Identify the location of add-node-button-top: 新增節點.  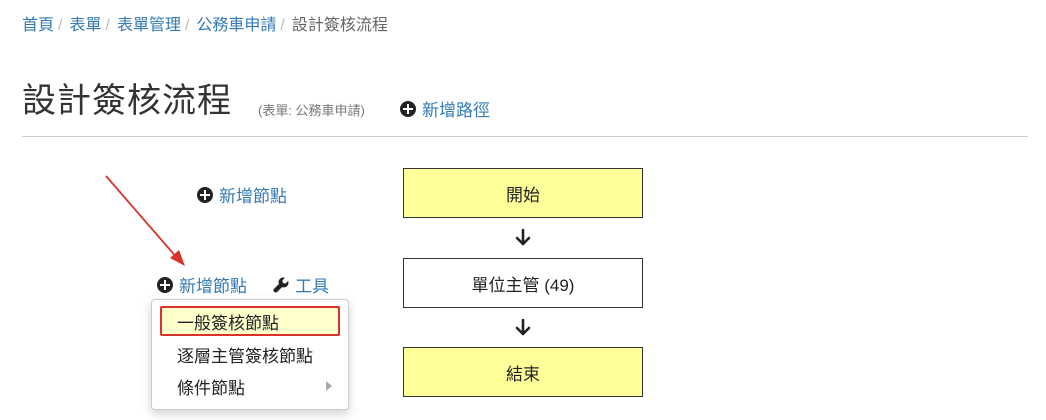
(242, 194).